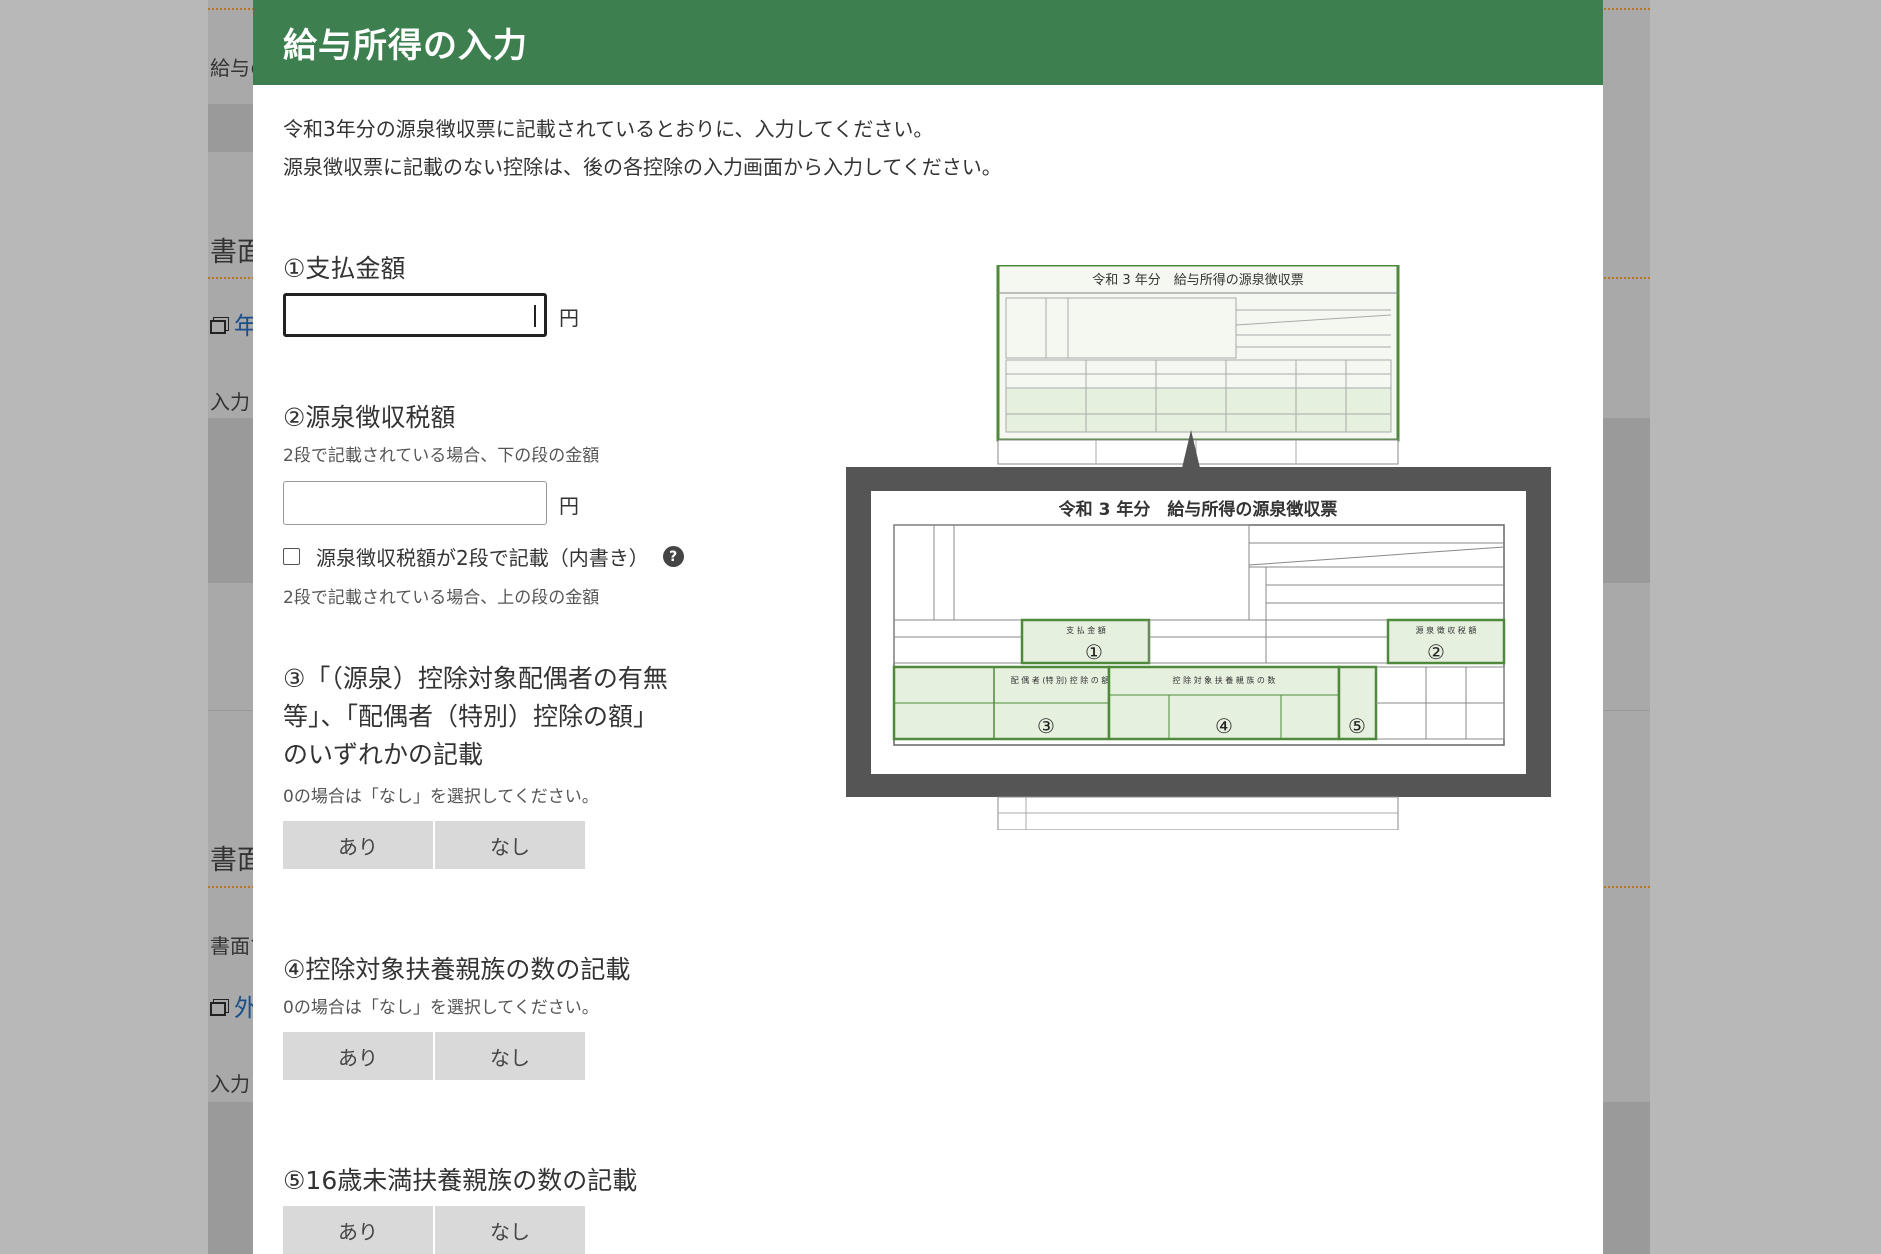  What do you see at coordinates (369, 417) in the screenshot?
I see `withholding-tax-title: ②源泉徴収税額` at bounding box center [369, 417].